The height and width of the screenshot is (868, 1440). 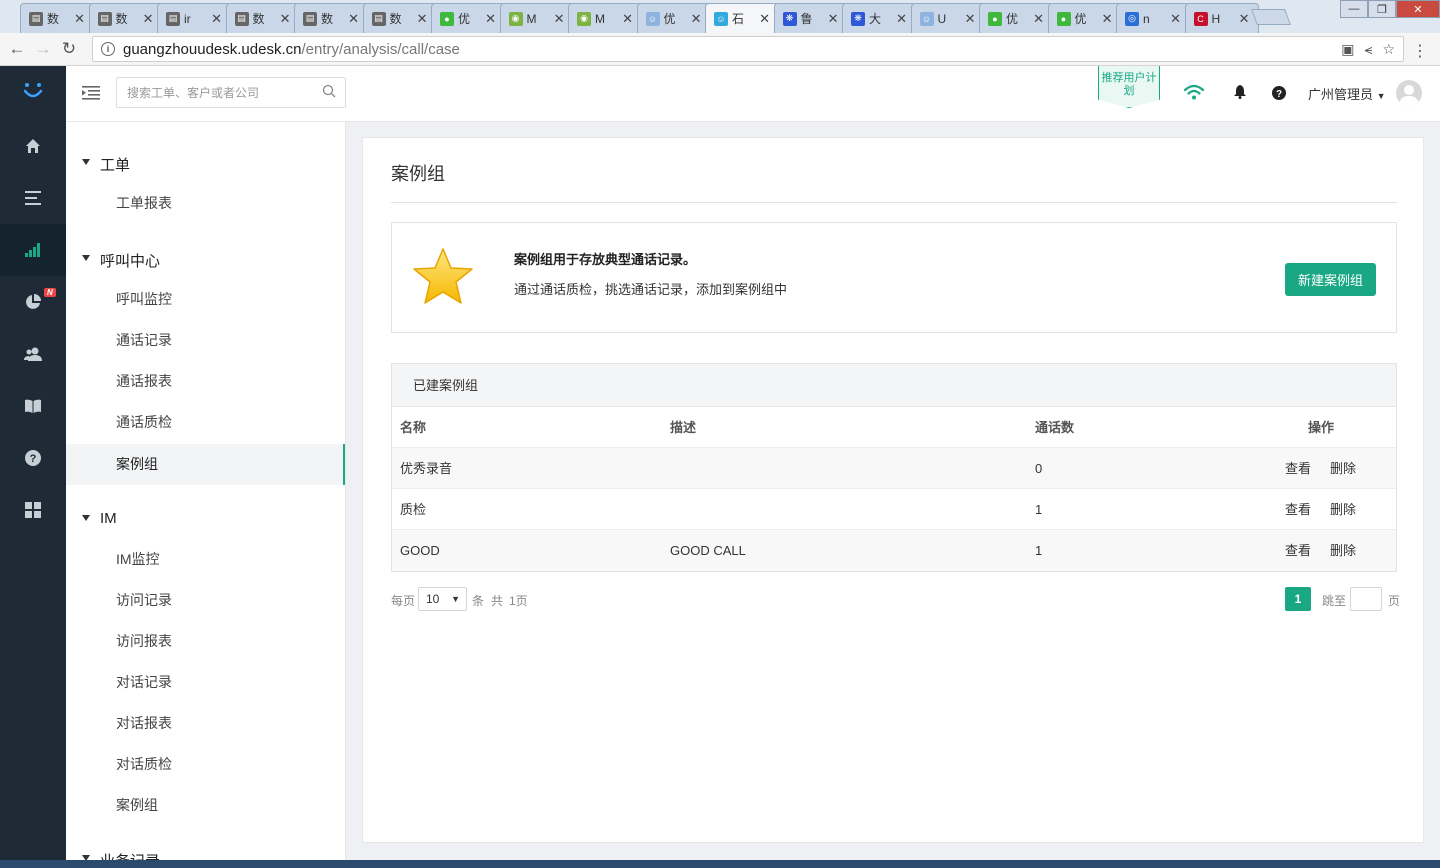 What do you see at coordinates (33, 302) in the screenshot?
I see `nav-reports: N` at bounding box center [33, 302].